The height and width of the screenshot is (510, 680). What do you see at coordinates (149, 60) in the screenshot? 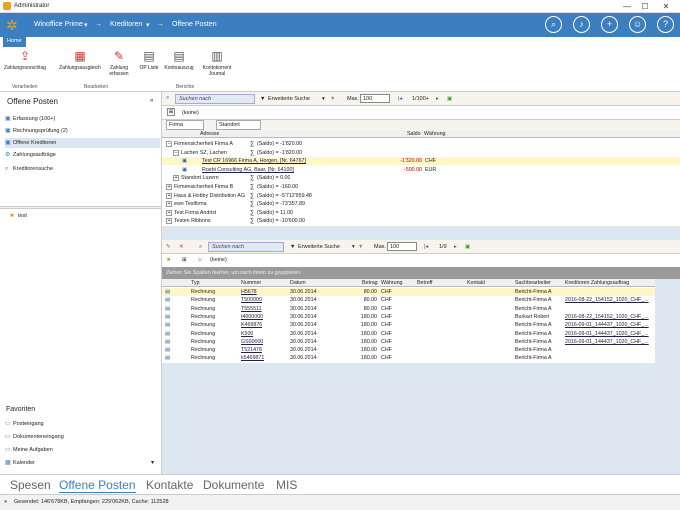
I see `op-liste-button: ▤ OP Liste` at bounding box center [149, 60].